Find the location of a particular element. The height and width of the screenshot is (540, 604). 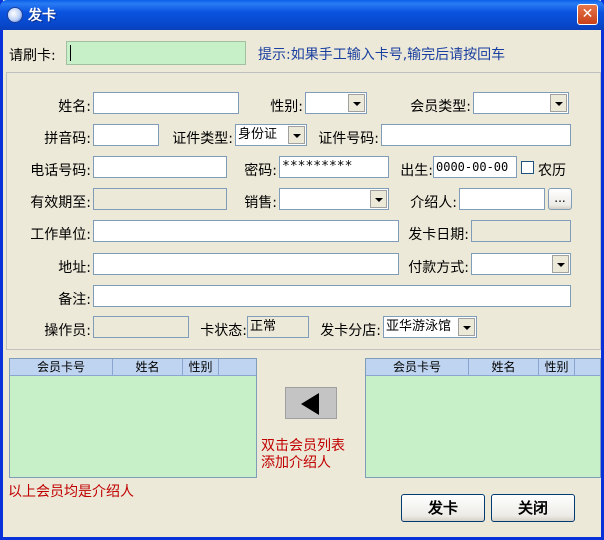

card-swipe-input is located at coordinates (156, 53).